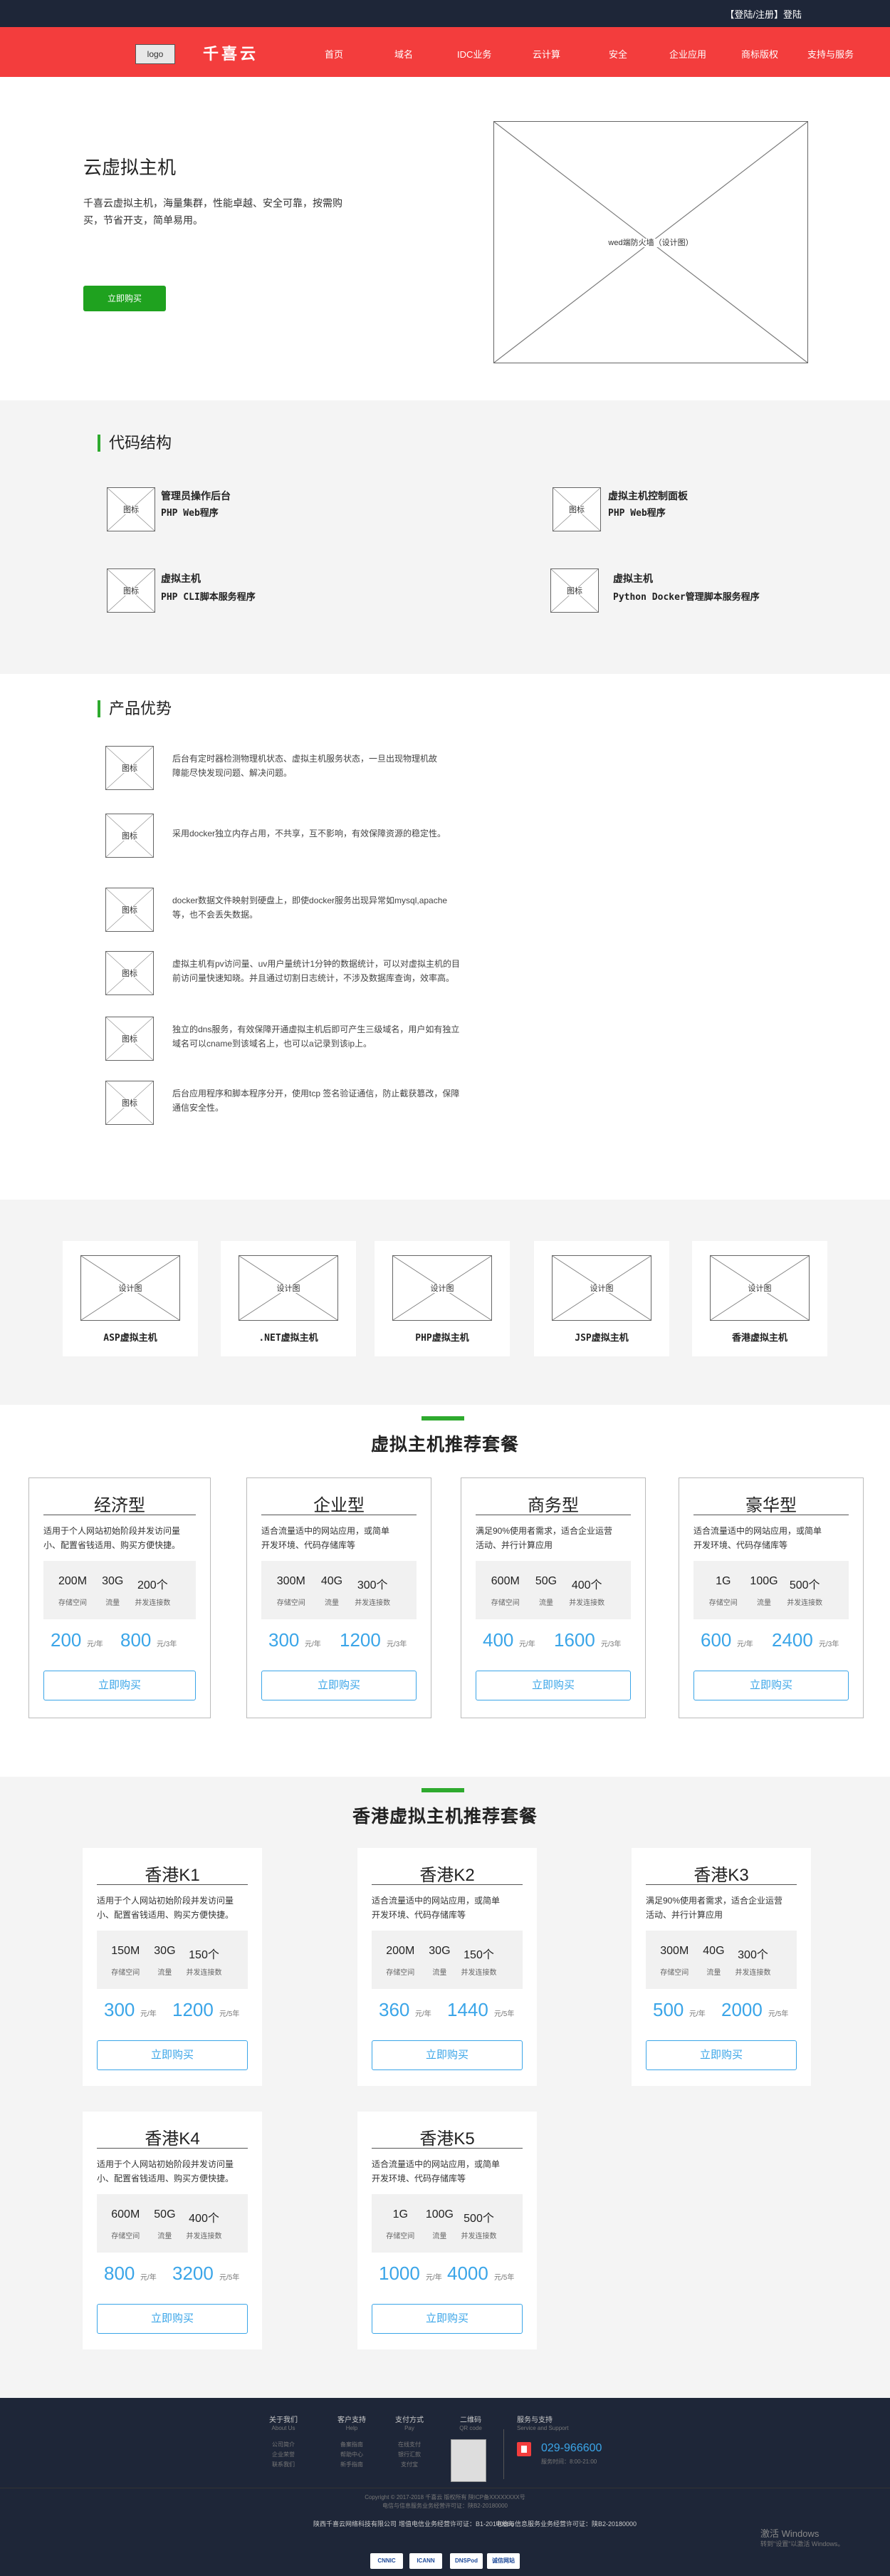 The image size is (890, 2576). I want to click on package-description: 适合流量适中的网站应用，或简单 开发环境、代码存储库等, so click(447, 1908).